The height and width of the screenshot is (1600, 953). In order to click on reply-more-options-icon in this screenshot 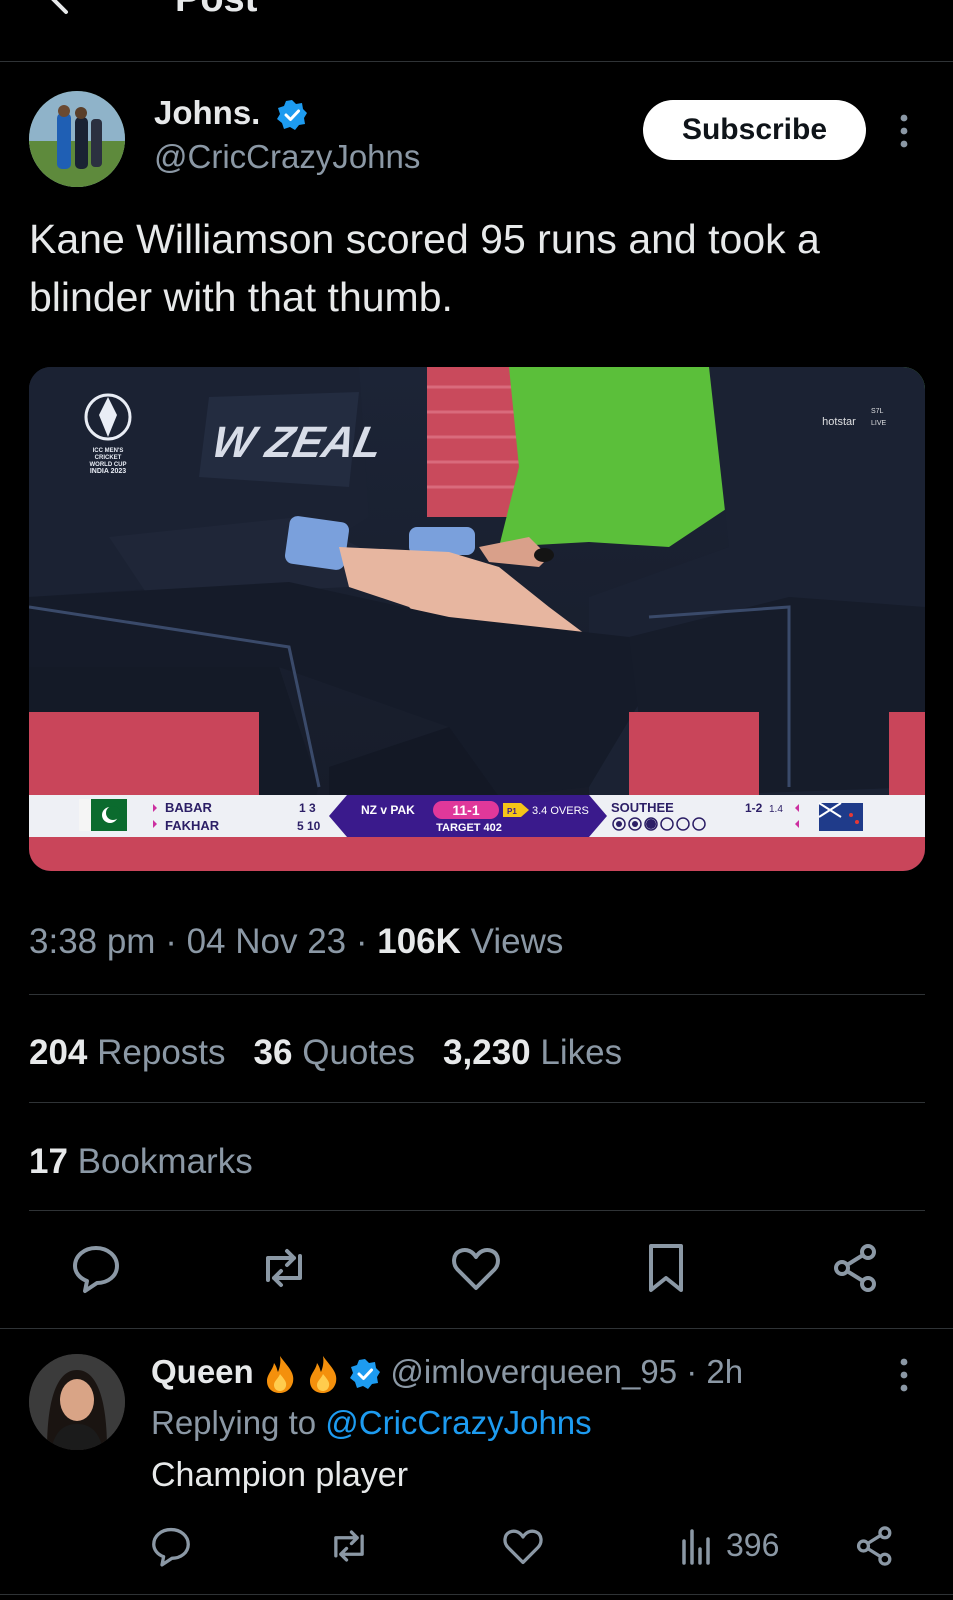, I will do `click(904, 1375)`.